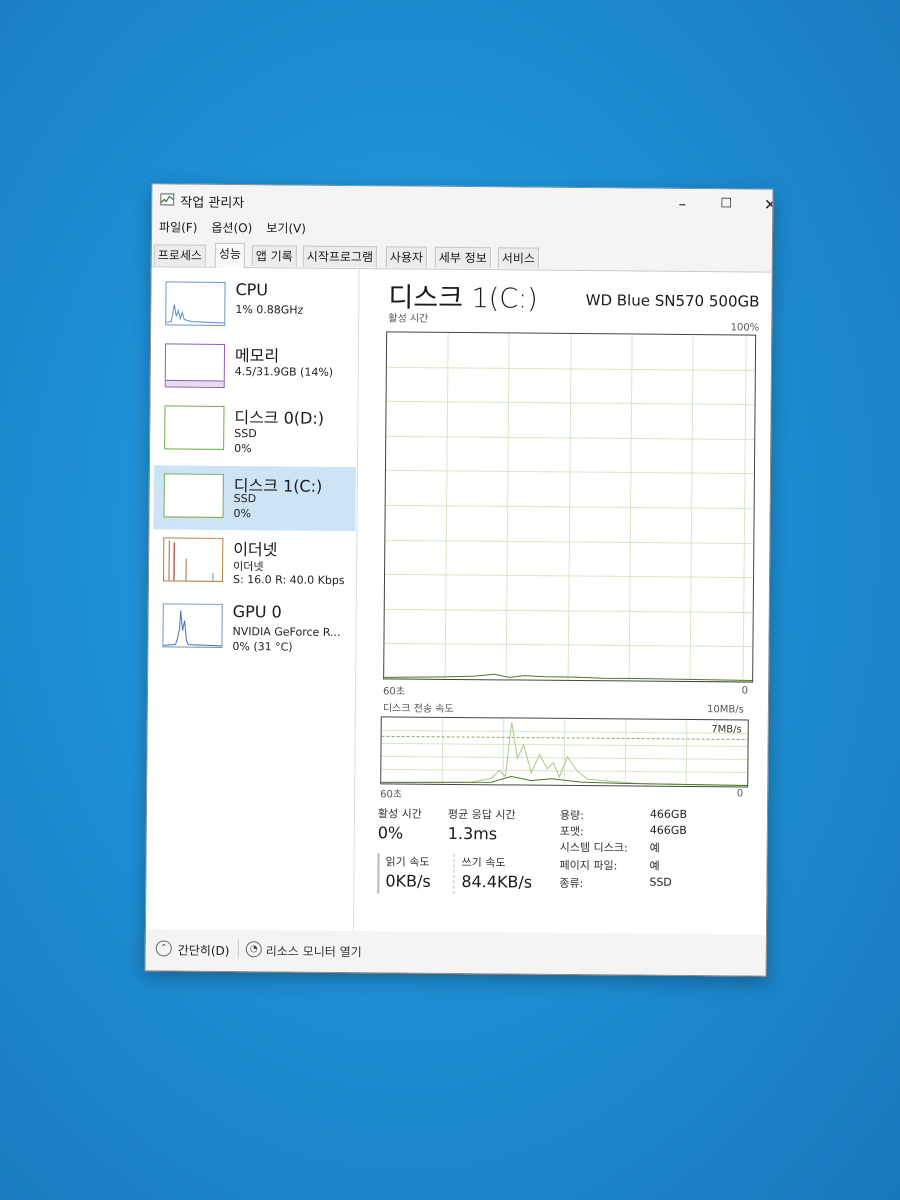  I want to click on sidebar-item-label: CPU, so click(252, 290).